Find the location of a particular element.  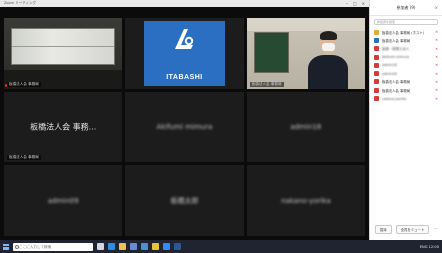

tray-clock: ENG 12:00 is located at coordinates (429, 247).